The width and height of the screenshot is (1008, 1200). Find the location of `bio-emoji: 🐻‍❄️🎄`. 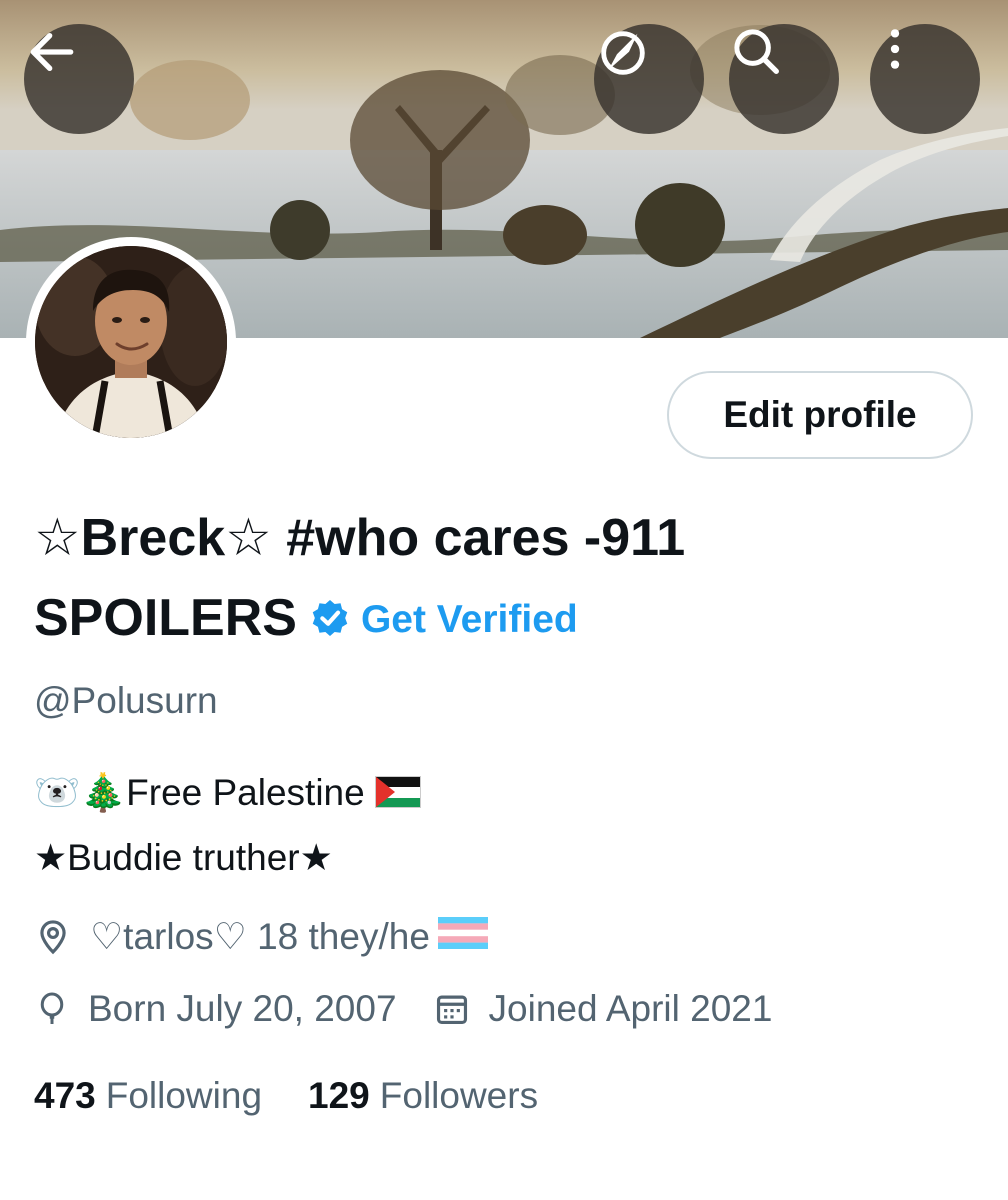

bio-emoji: 🐻‍❄️🎄 is located at coordinates (80, 792).